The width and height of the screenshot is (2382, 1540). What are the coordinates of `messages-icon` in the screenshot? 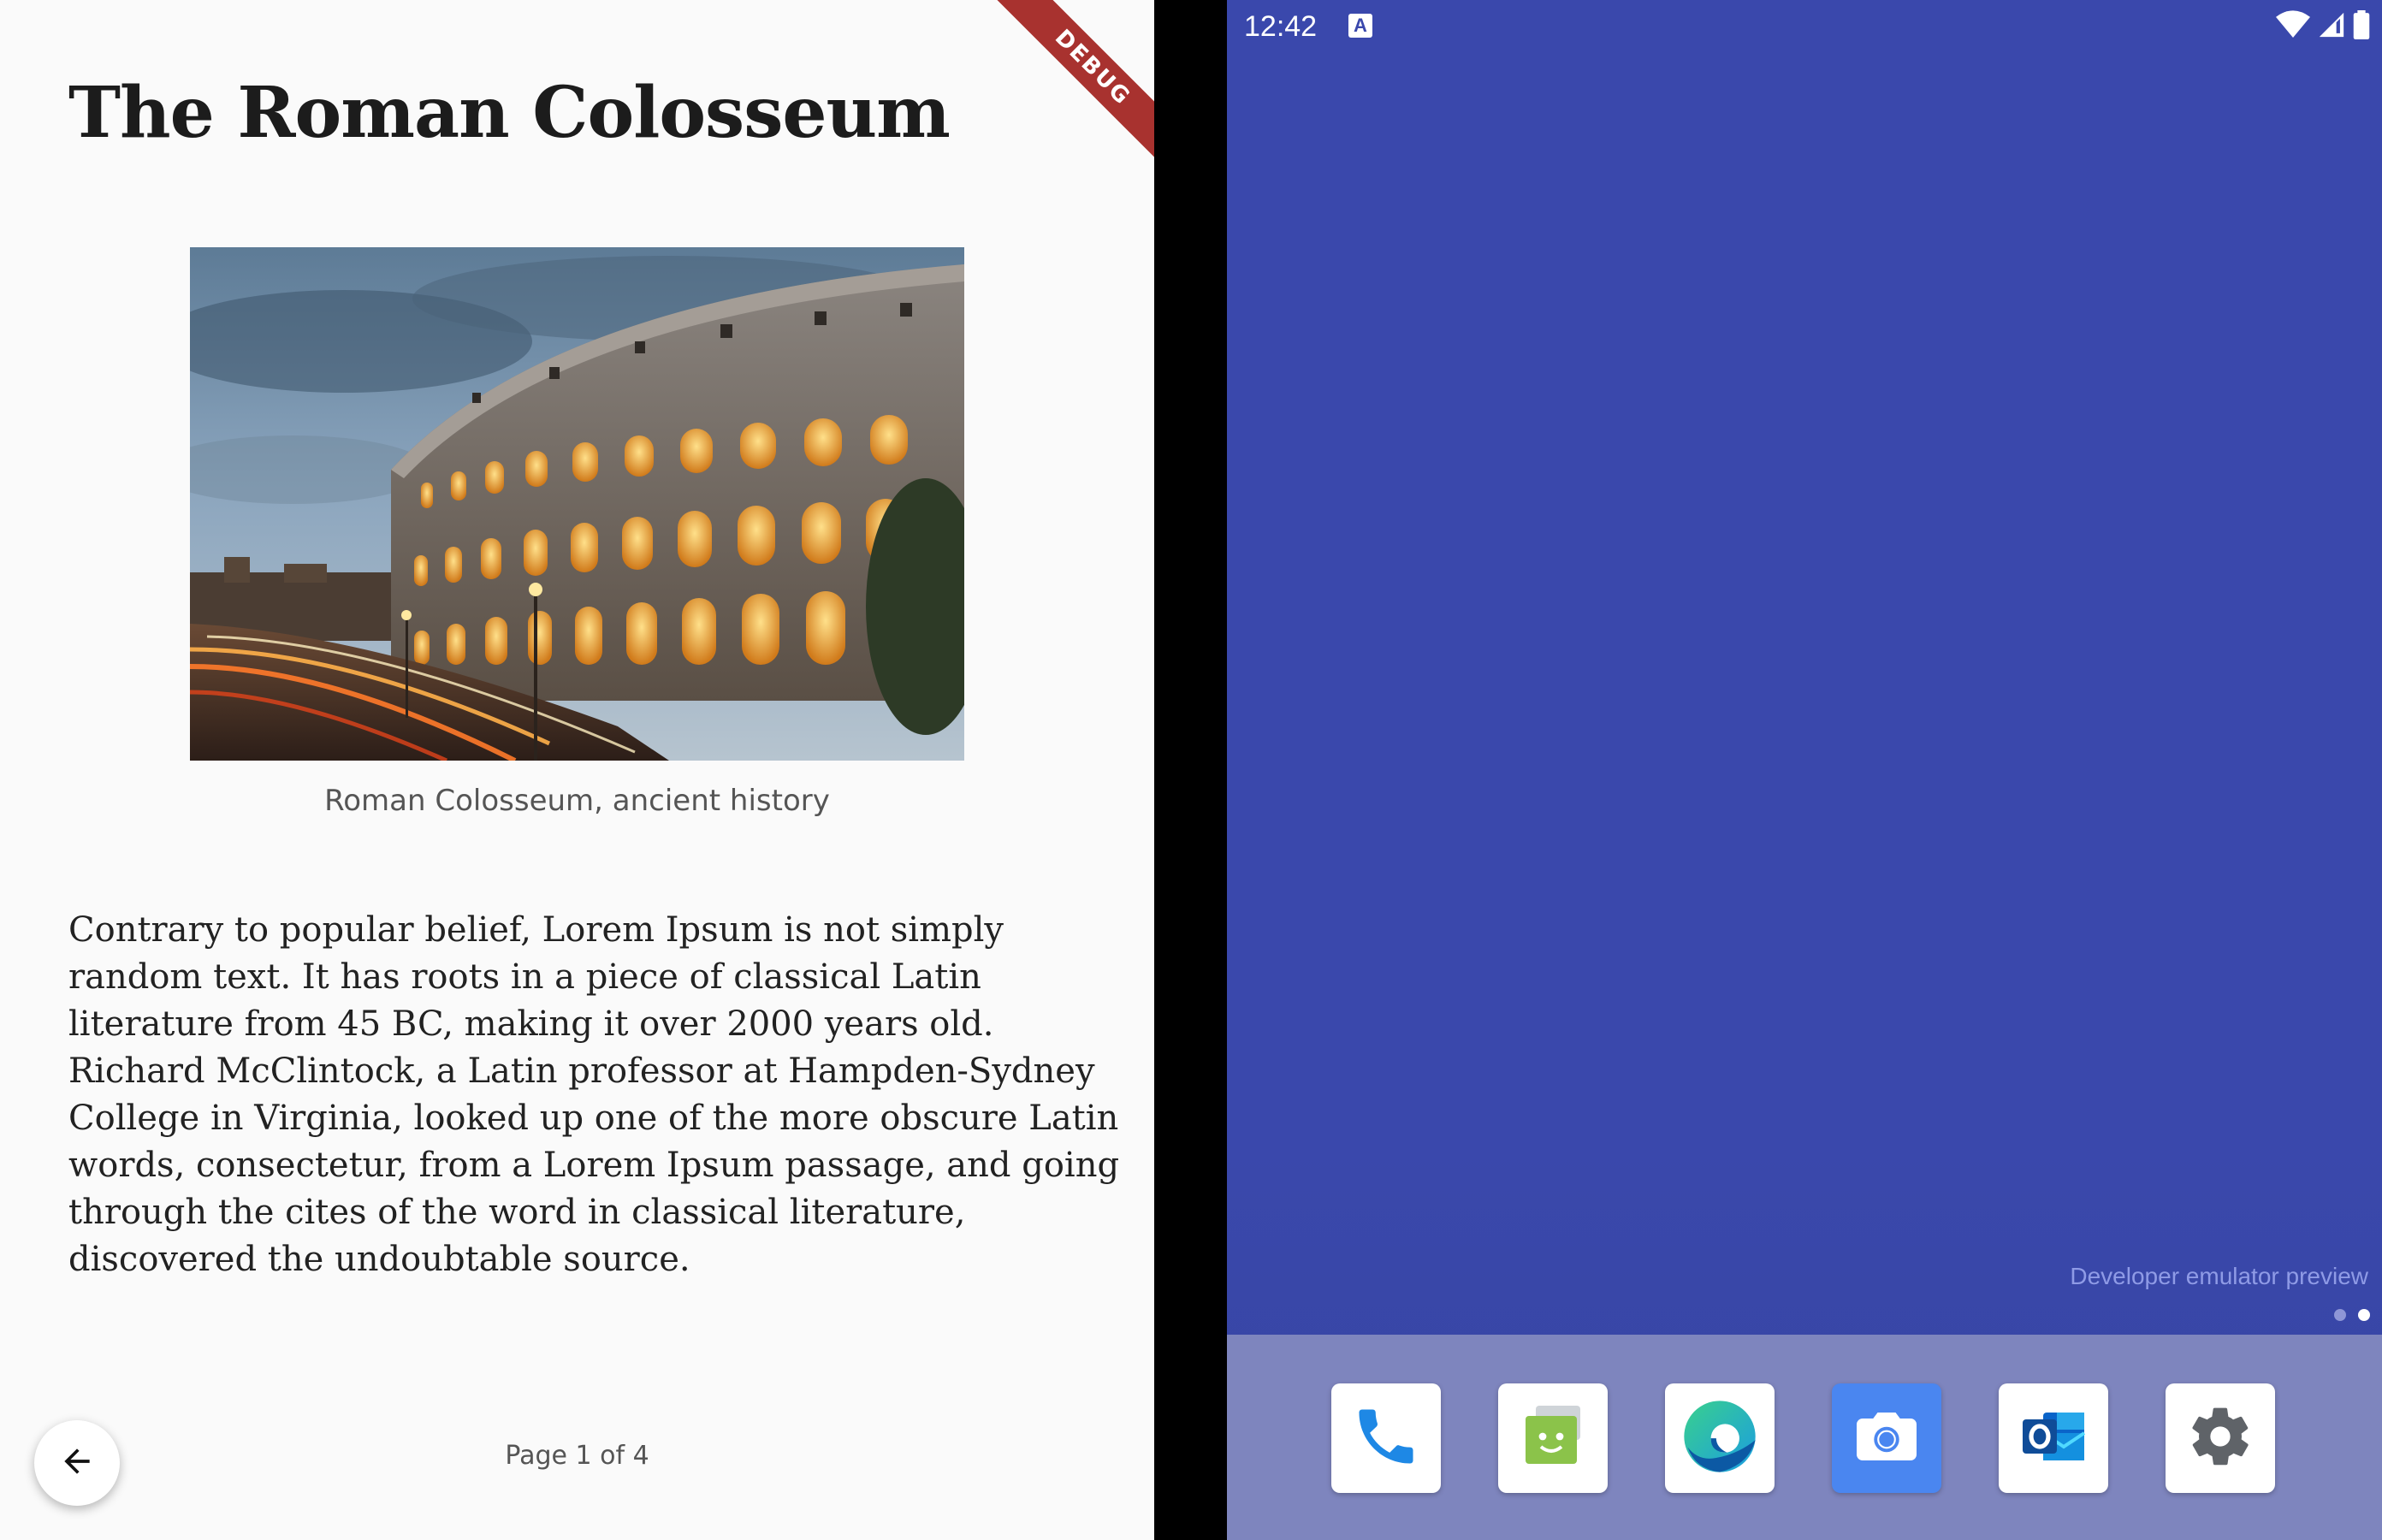 It's located at (1553, 1438).